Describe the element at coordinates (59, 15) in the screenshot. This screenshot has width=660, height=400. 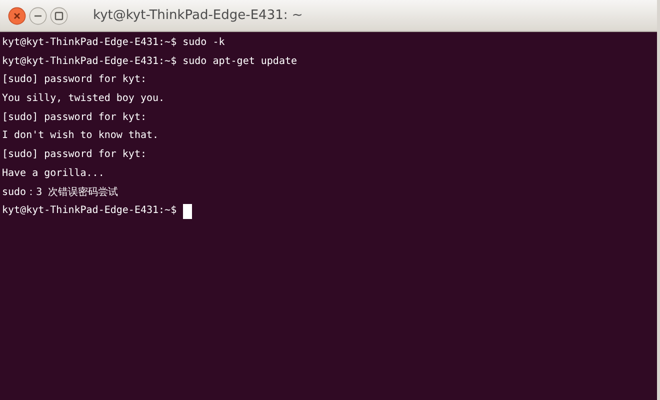
I see `maximize-button` at that location.